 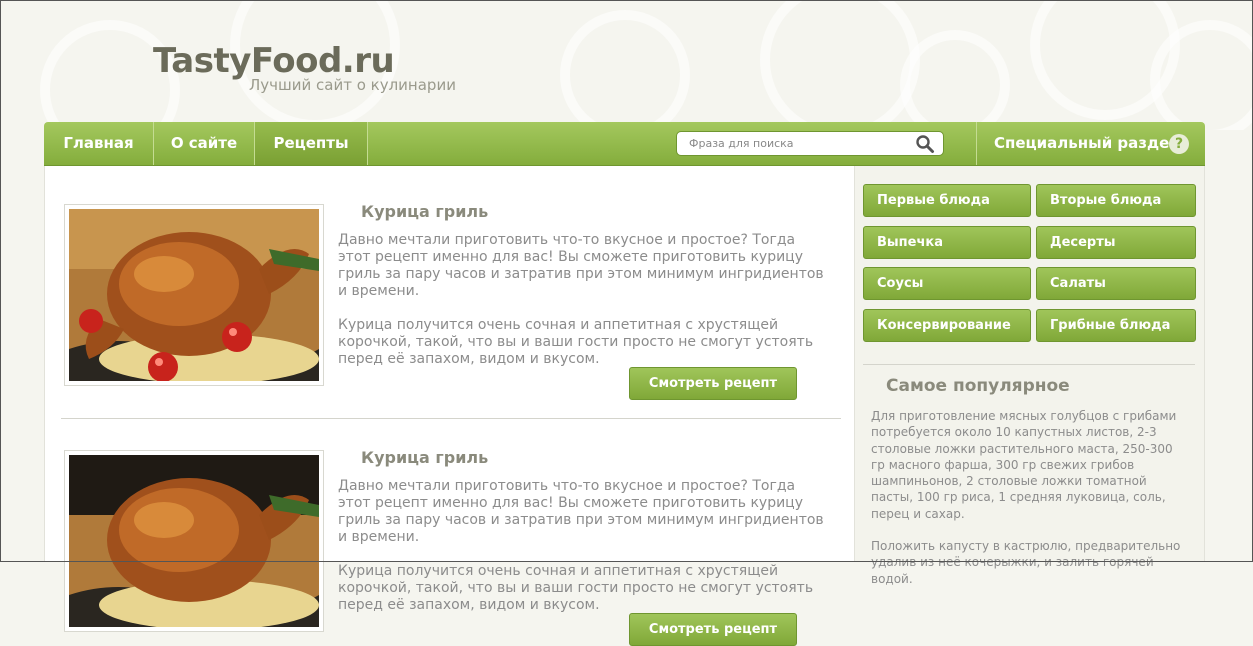 I want to click on nav-item-home: Главная, so click(x=99, y=143).